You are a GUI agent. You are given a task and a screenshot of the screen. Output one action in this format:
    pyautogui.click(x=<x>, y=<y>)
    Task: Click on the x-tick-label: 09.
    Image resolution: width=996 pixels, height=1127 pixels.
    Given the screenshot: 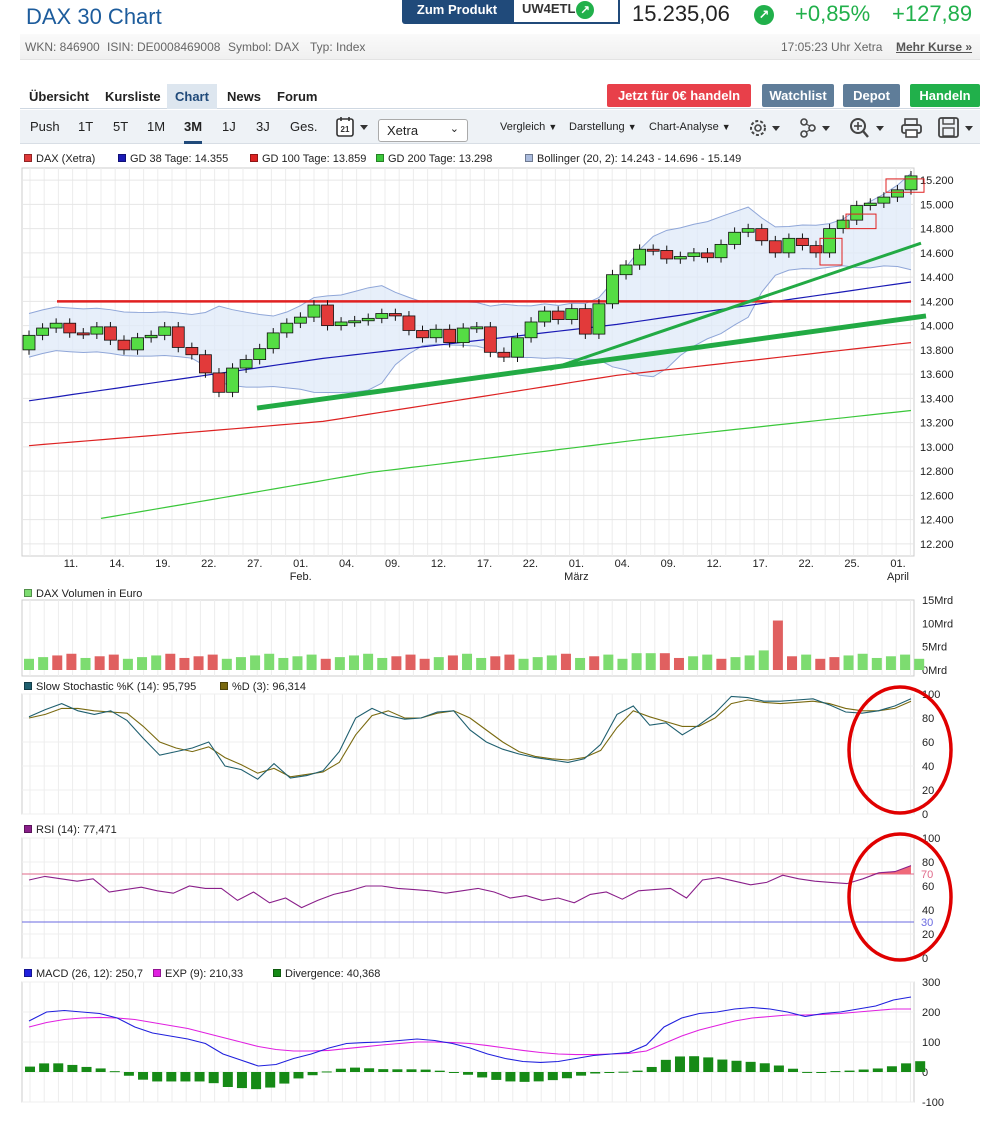 What is the action you would take?
    pyautogui.click(x=668, y=564)
    